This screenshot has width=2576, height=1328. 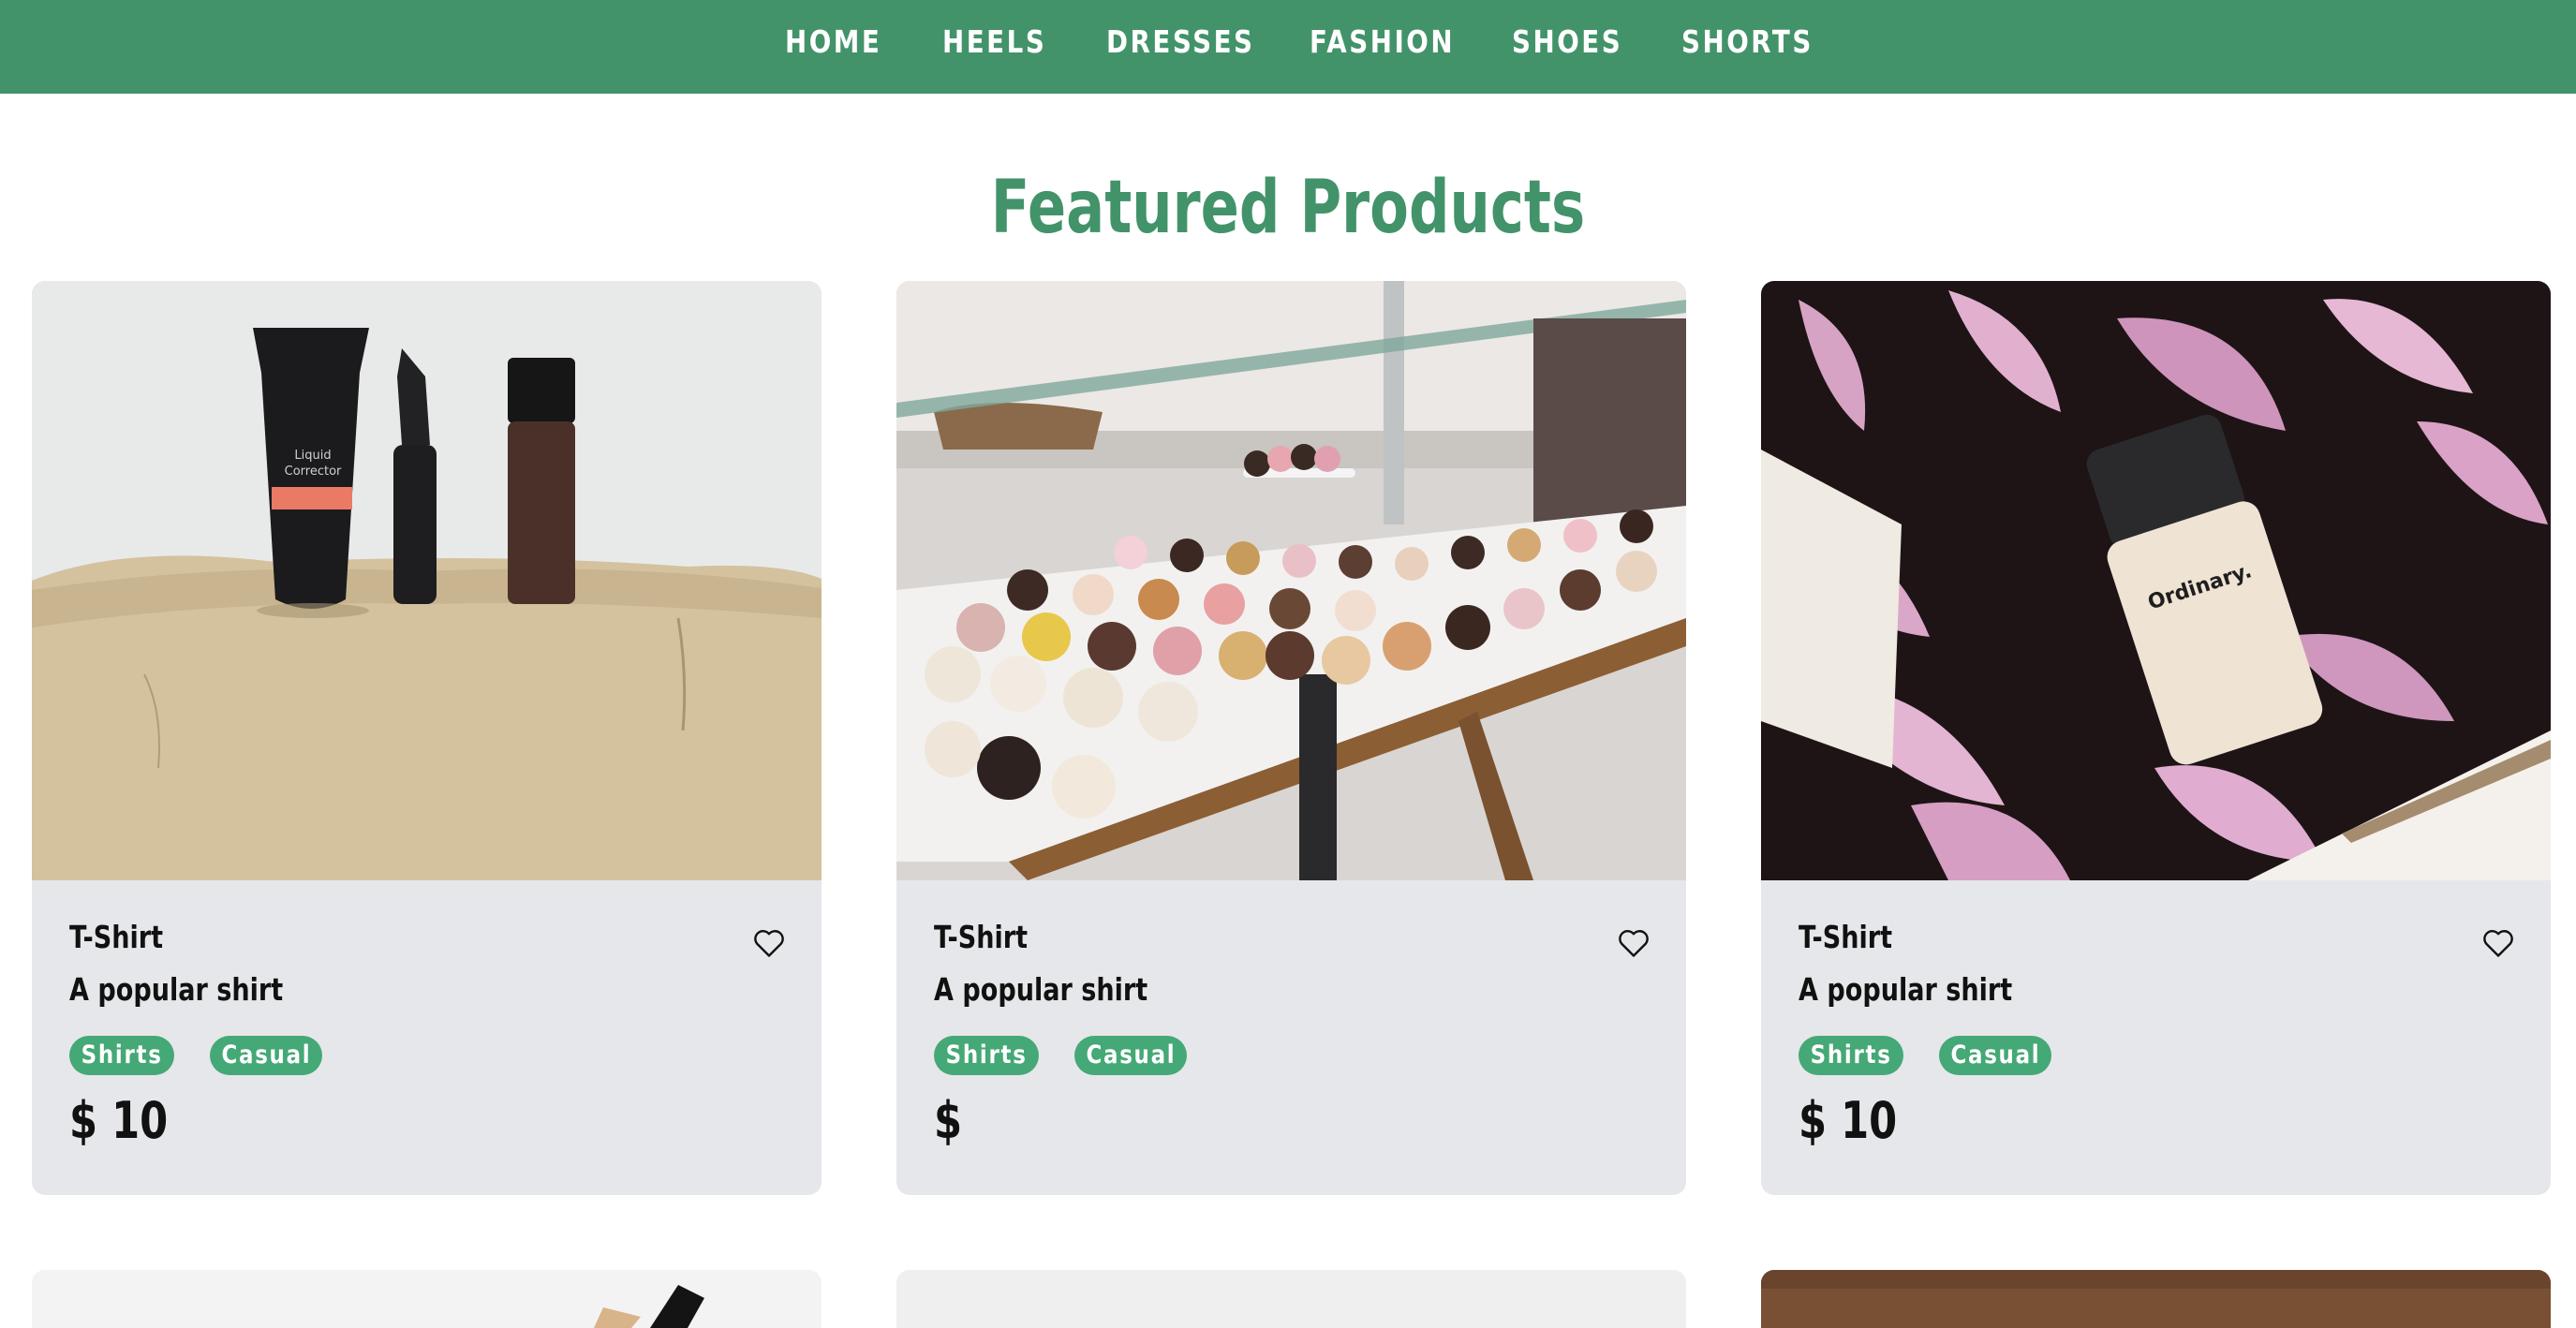 I want to click on product-card-body: T-Shirt A popular shirt Shirts Casual $, so click(x=1291, y=1037).